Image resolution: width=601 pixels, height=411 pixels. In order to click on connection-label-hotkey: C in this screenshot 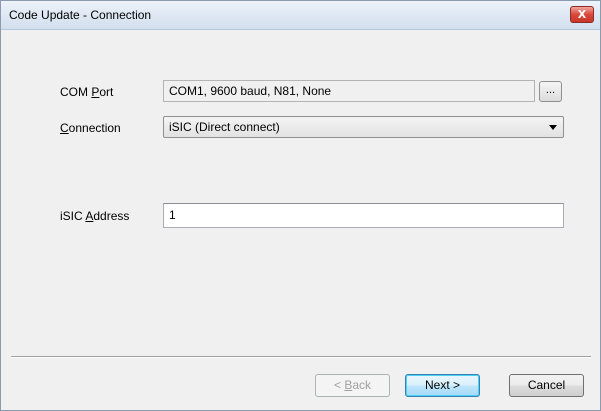, I will do `click(64, 128)`.